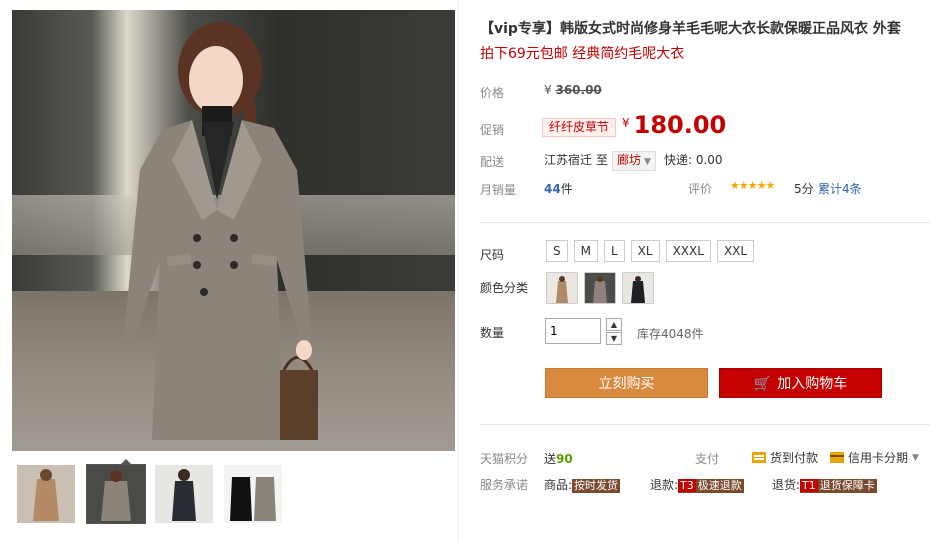 The image size is (930, 541). Describe the element at coordinates (786, 485) in the screenshot. I see `promise-return-prefix: 退货:` at that location.